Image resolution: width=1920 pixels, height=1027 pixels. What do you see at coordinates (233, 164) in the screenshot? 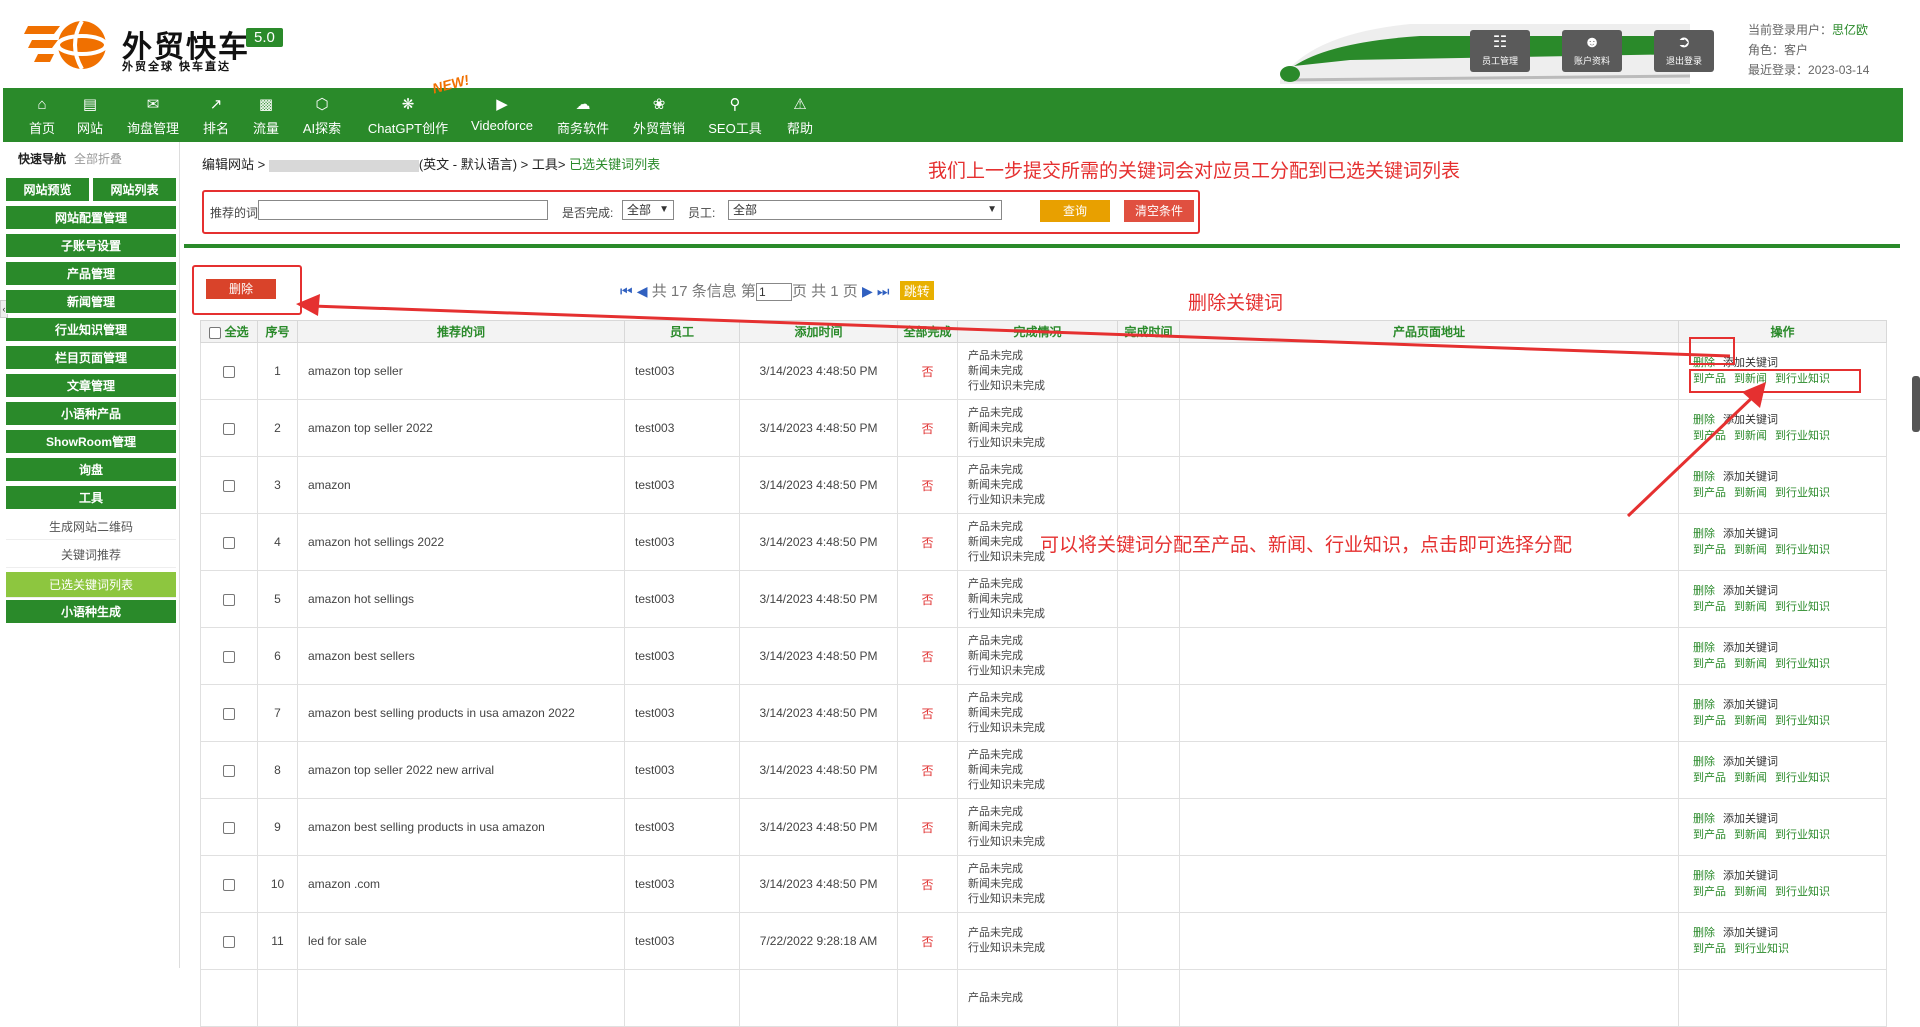
I see `breadcrumb-edit-site: 编辑网站 >` at bounding box center [233, 164].